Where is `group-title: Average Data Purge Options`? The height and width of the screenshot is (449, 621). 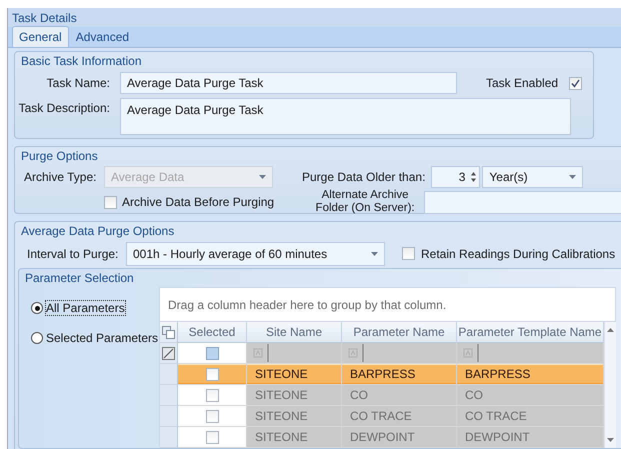
group-title: Average Data Purge Options is located at coordinates (98, 231).